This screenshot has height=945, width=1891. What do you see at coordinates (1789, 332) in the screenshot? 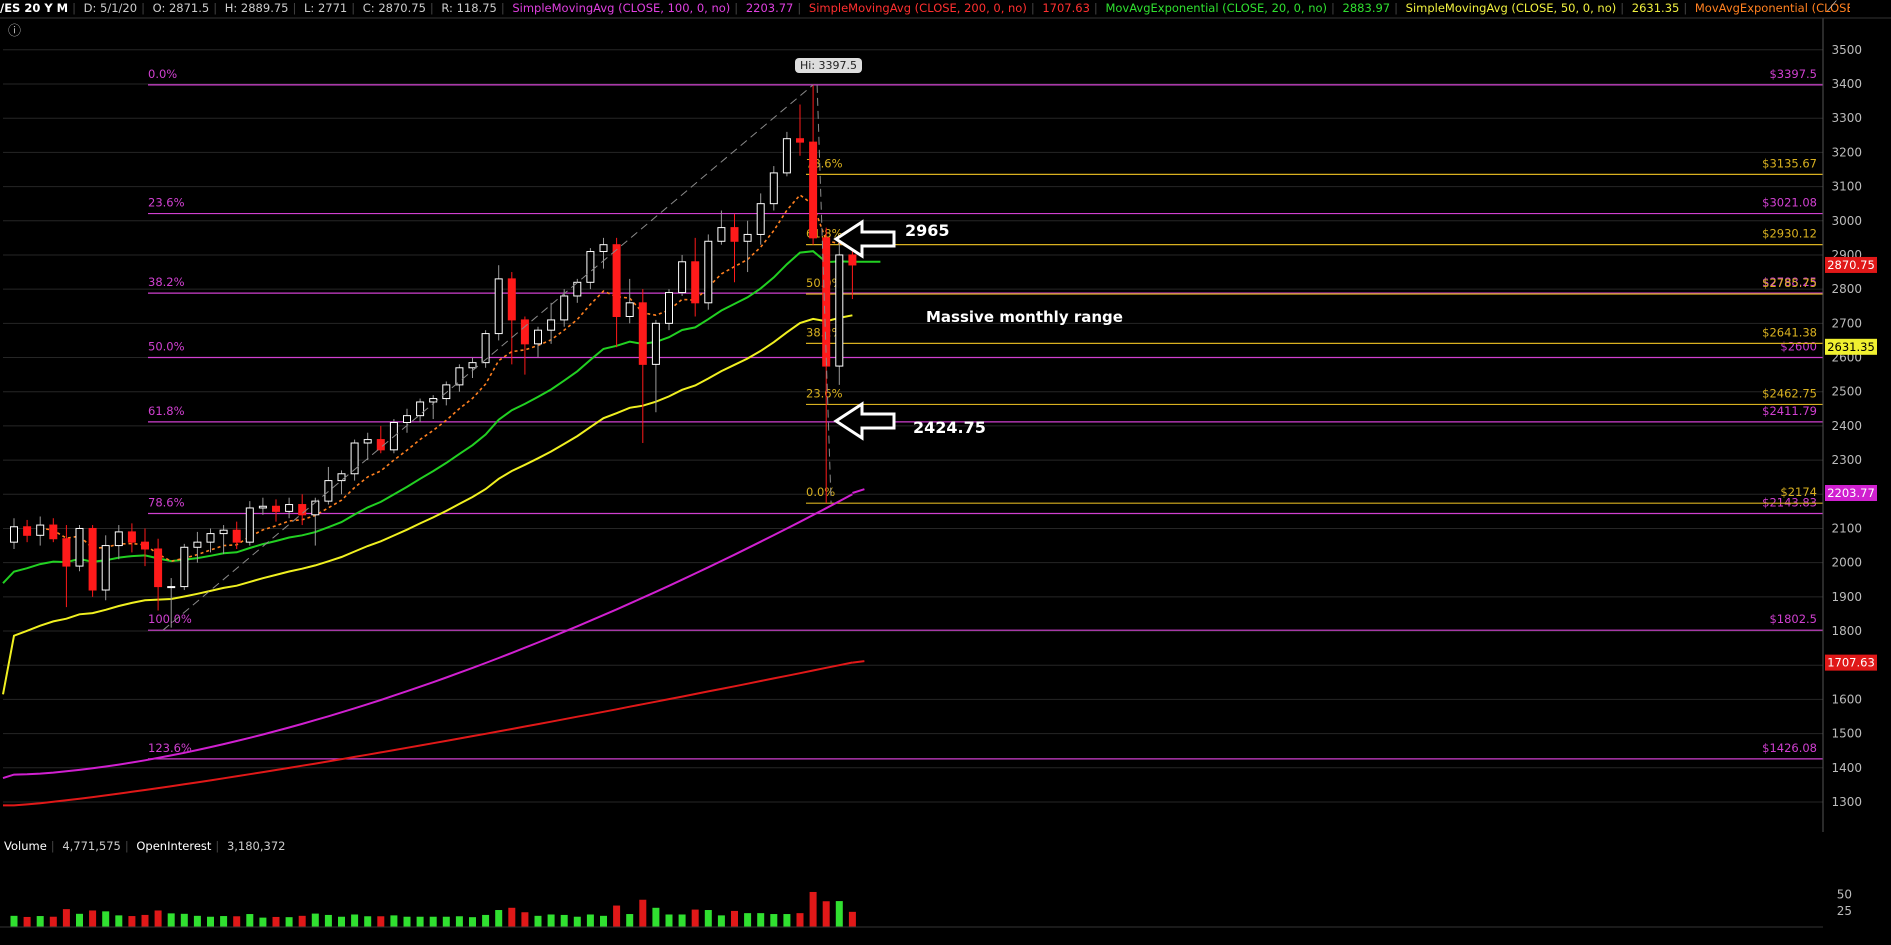
I see `fib-minor-price: $2641.38` at bounding box center [1789, 332].